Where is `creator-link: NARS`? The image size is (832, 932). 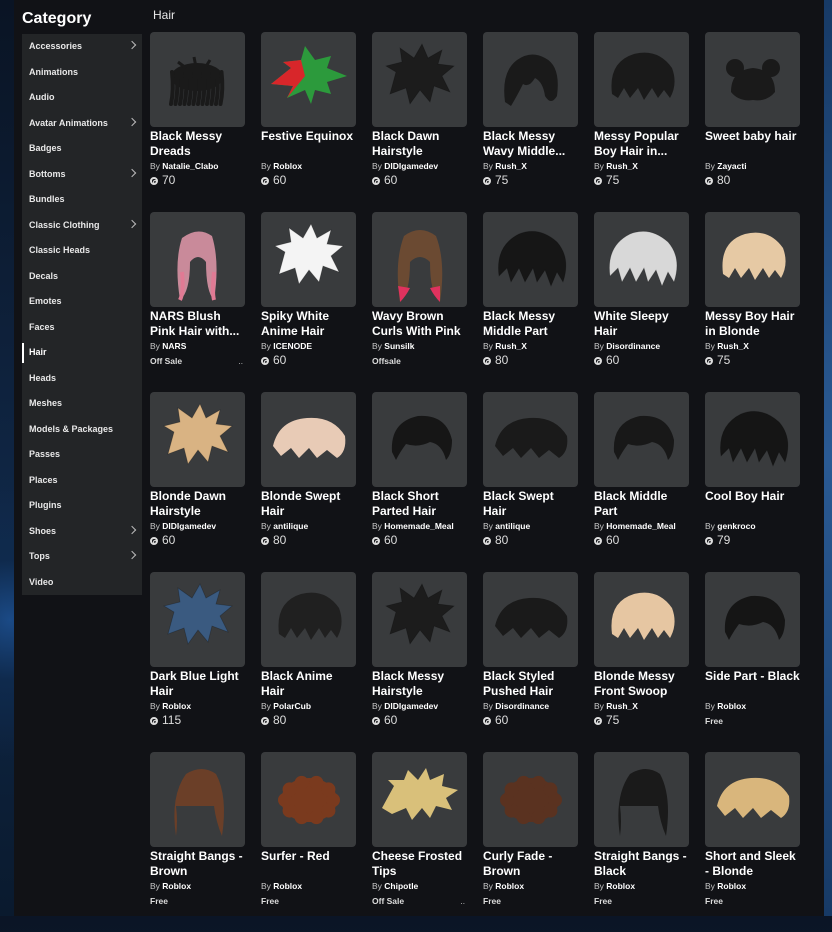 creator-link: NARS is located at coordinates (174, 346).